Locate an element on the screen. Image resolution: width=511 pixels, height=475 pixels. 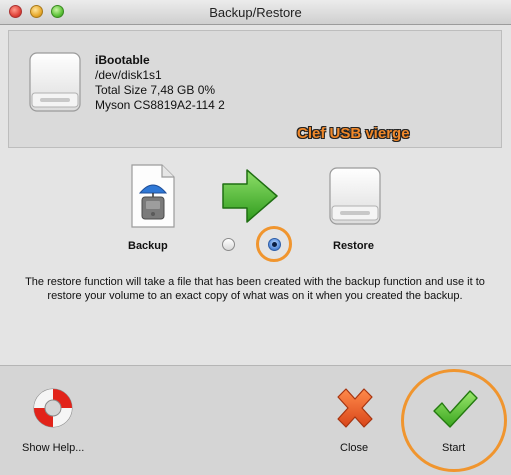
device-size: Total Size 7,48 GB 0% is located at coordinates (155, 90).